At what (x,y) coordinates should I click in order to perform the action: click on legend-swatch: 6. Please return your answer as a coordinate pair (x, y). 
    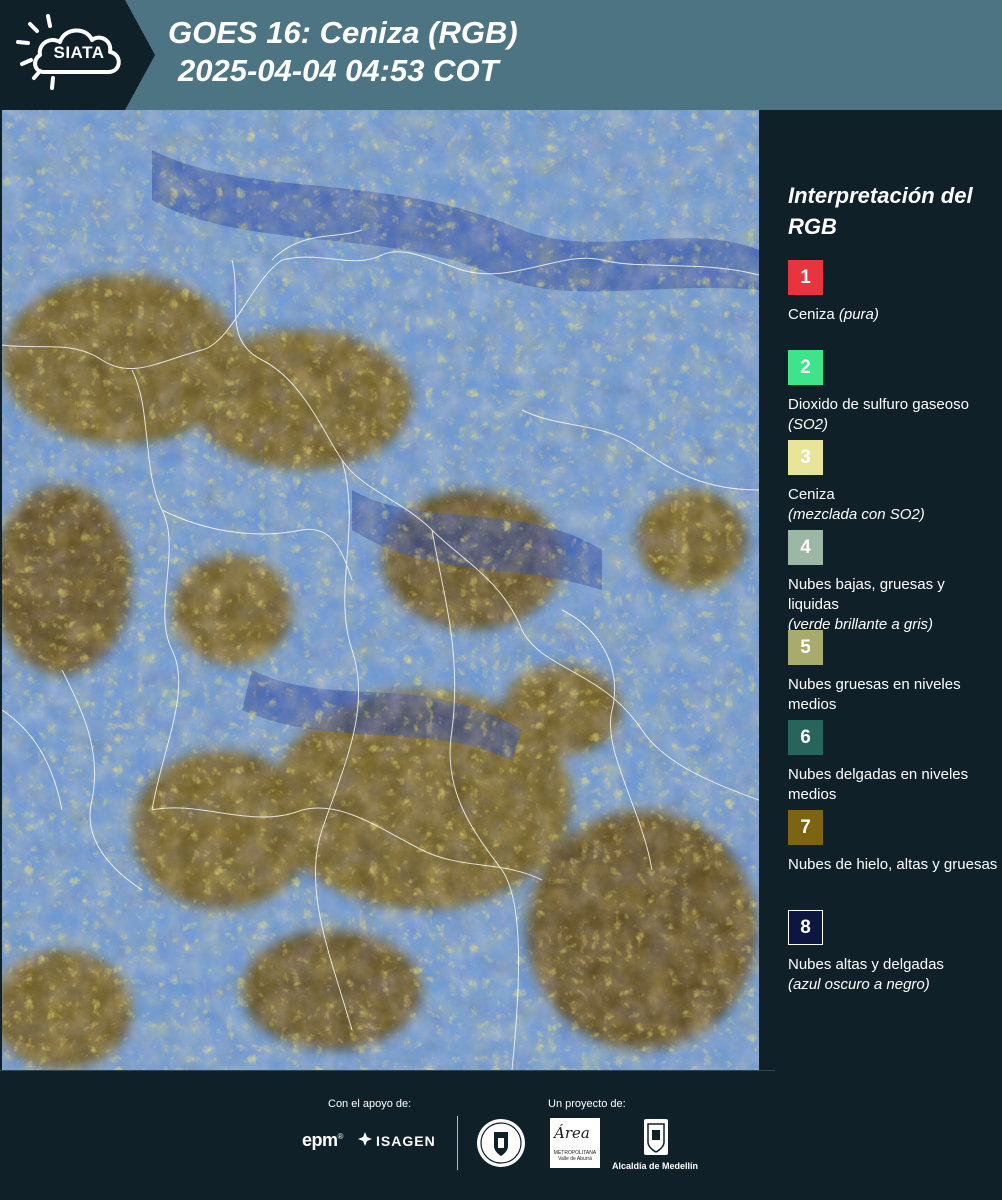
    Looking at the image, I should click on (805, 737).